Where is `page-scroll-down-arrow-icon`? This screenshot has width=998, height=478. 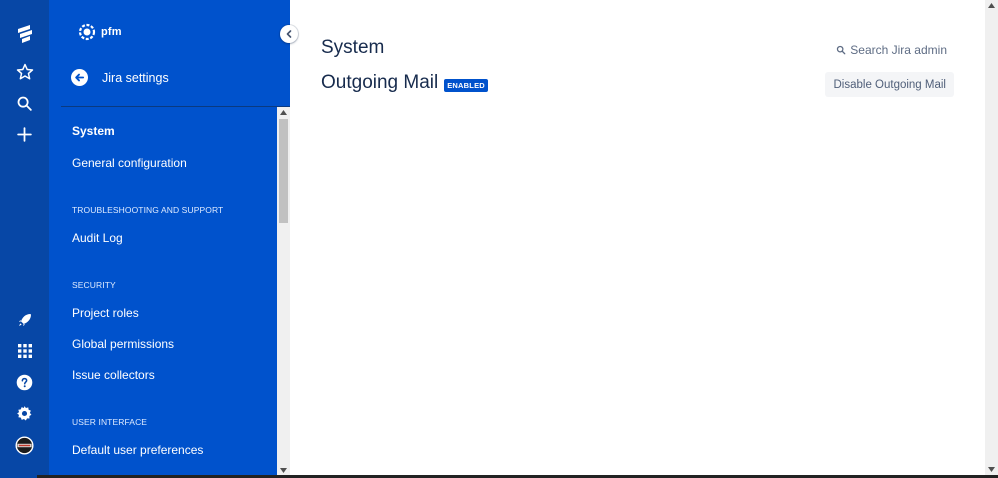 page-scroll-down-arrow-icon is located at coordinates (991, 469).